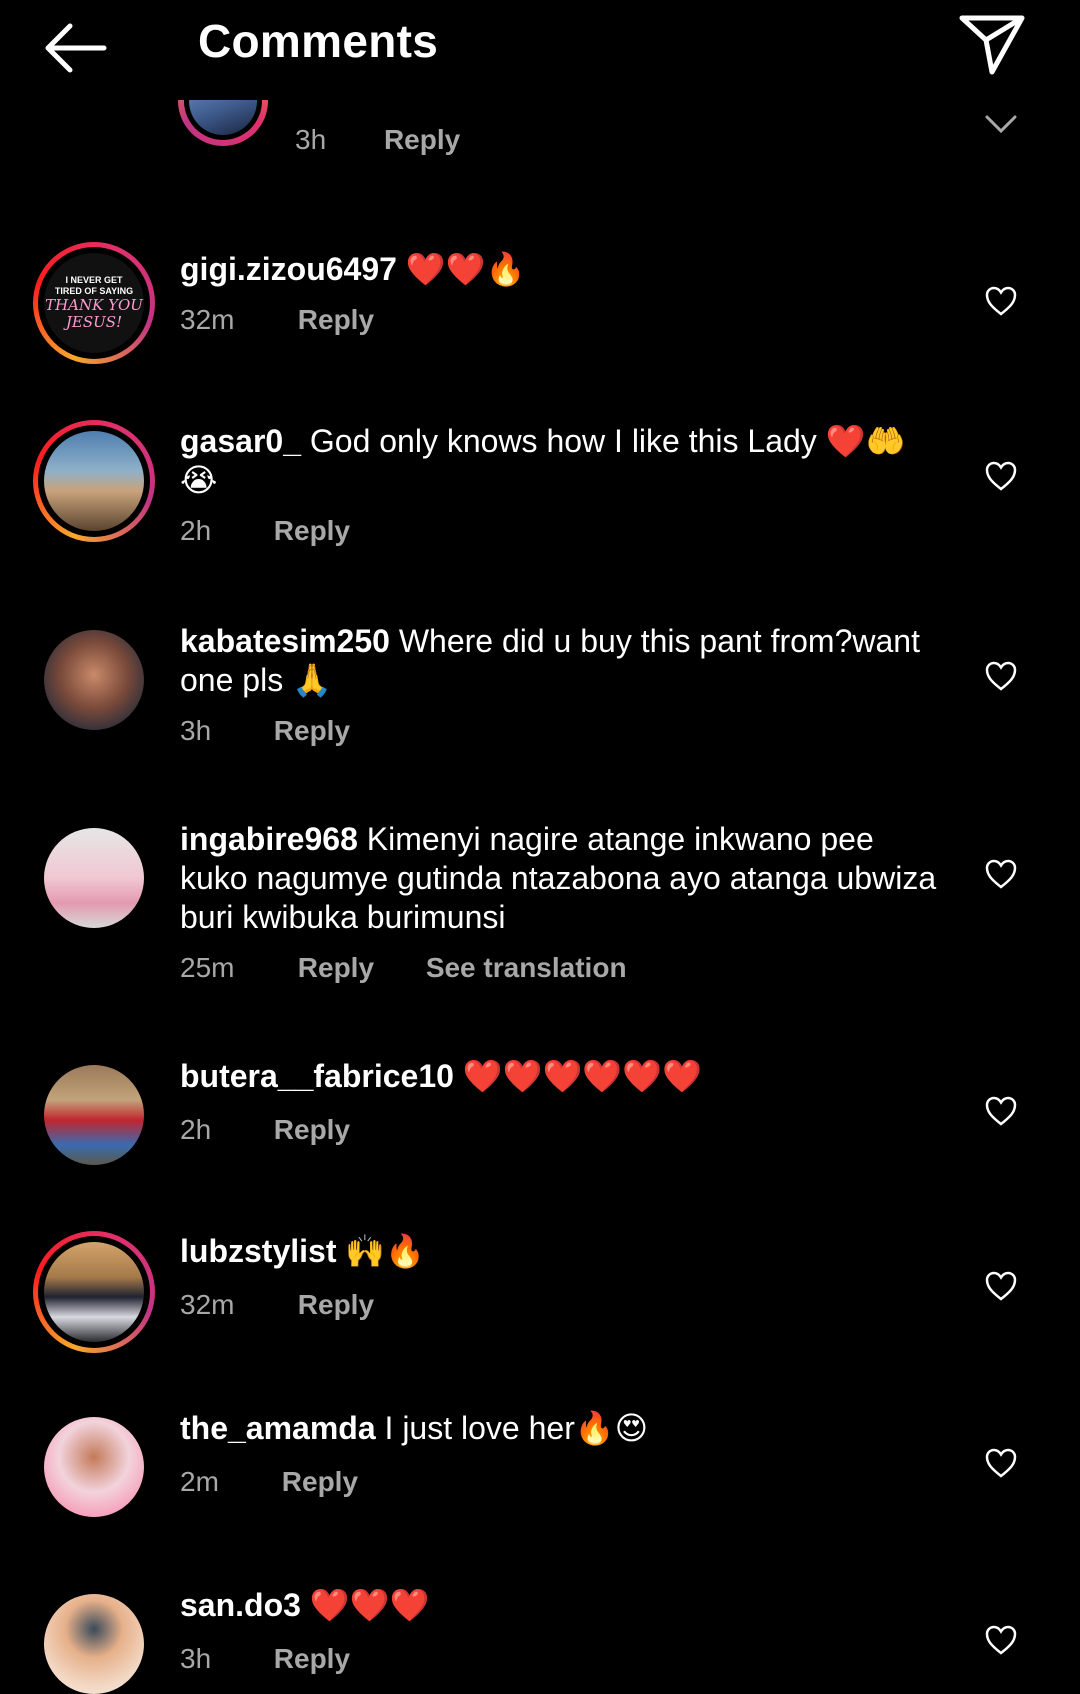 This screenshot has width=1080, height=1694. I want to click on comment-body: butera__fabrice10 ❤️❤️❤️❤️❤️❤️, so click(560, 1076).